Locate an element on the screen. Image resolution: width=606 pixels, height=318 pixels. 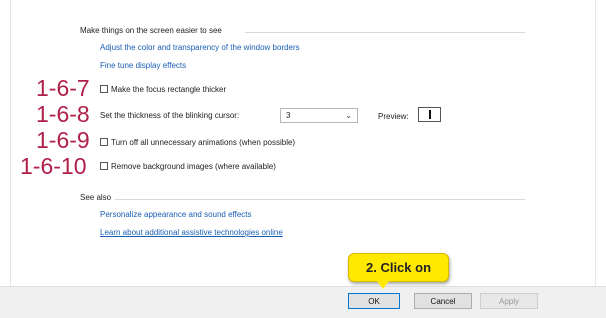
cursor-preview is located at coordinates (429, 114).